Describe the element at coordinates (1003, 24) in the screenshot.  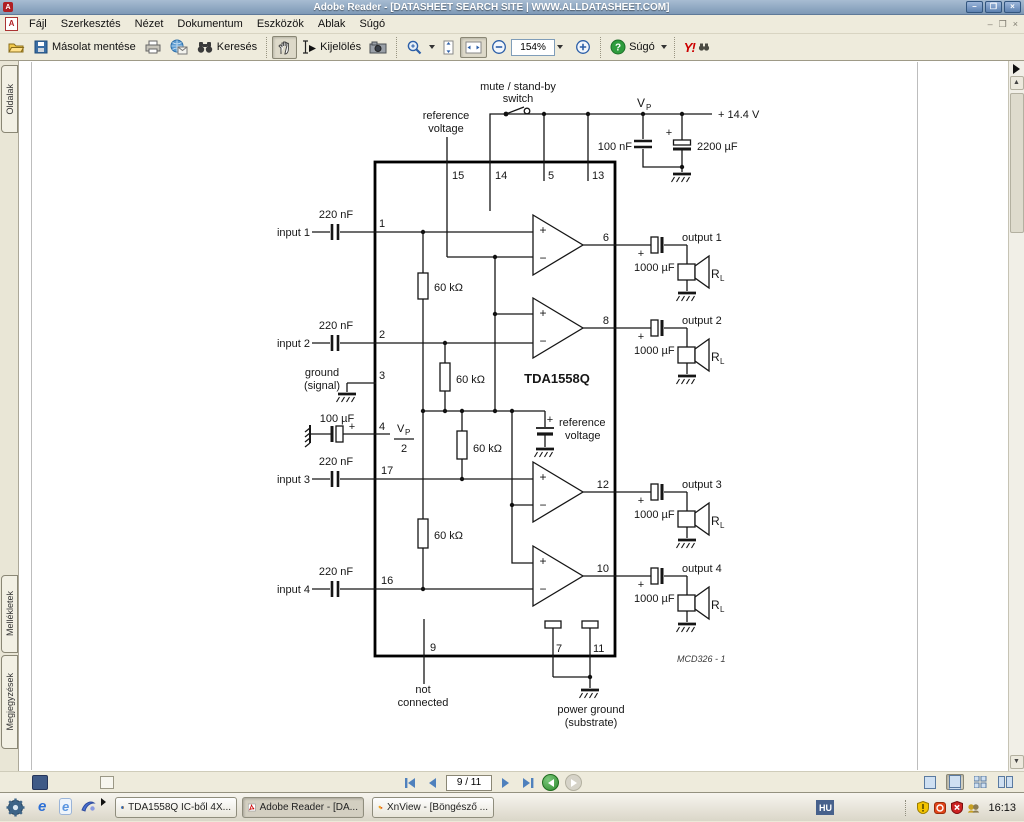
I see `mdi-restore-button: ❒` at that location.